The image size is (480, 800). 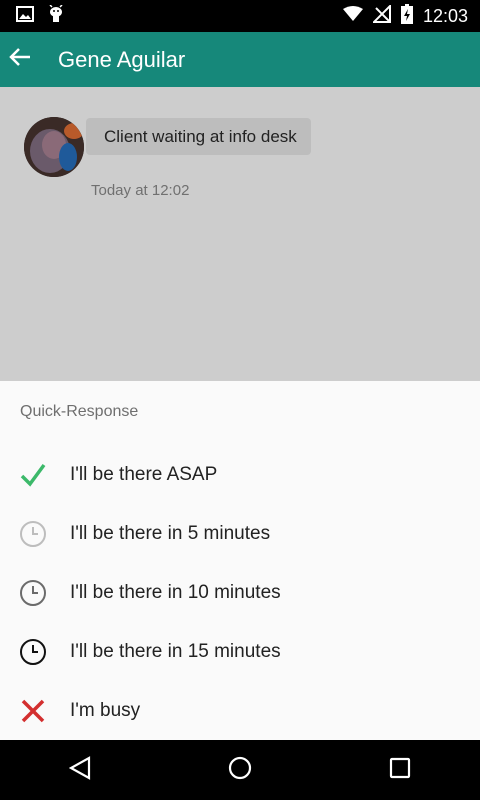 I want to click on back-triangle-icon, so click(x=79, y=770).